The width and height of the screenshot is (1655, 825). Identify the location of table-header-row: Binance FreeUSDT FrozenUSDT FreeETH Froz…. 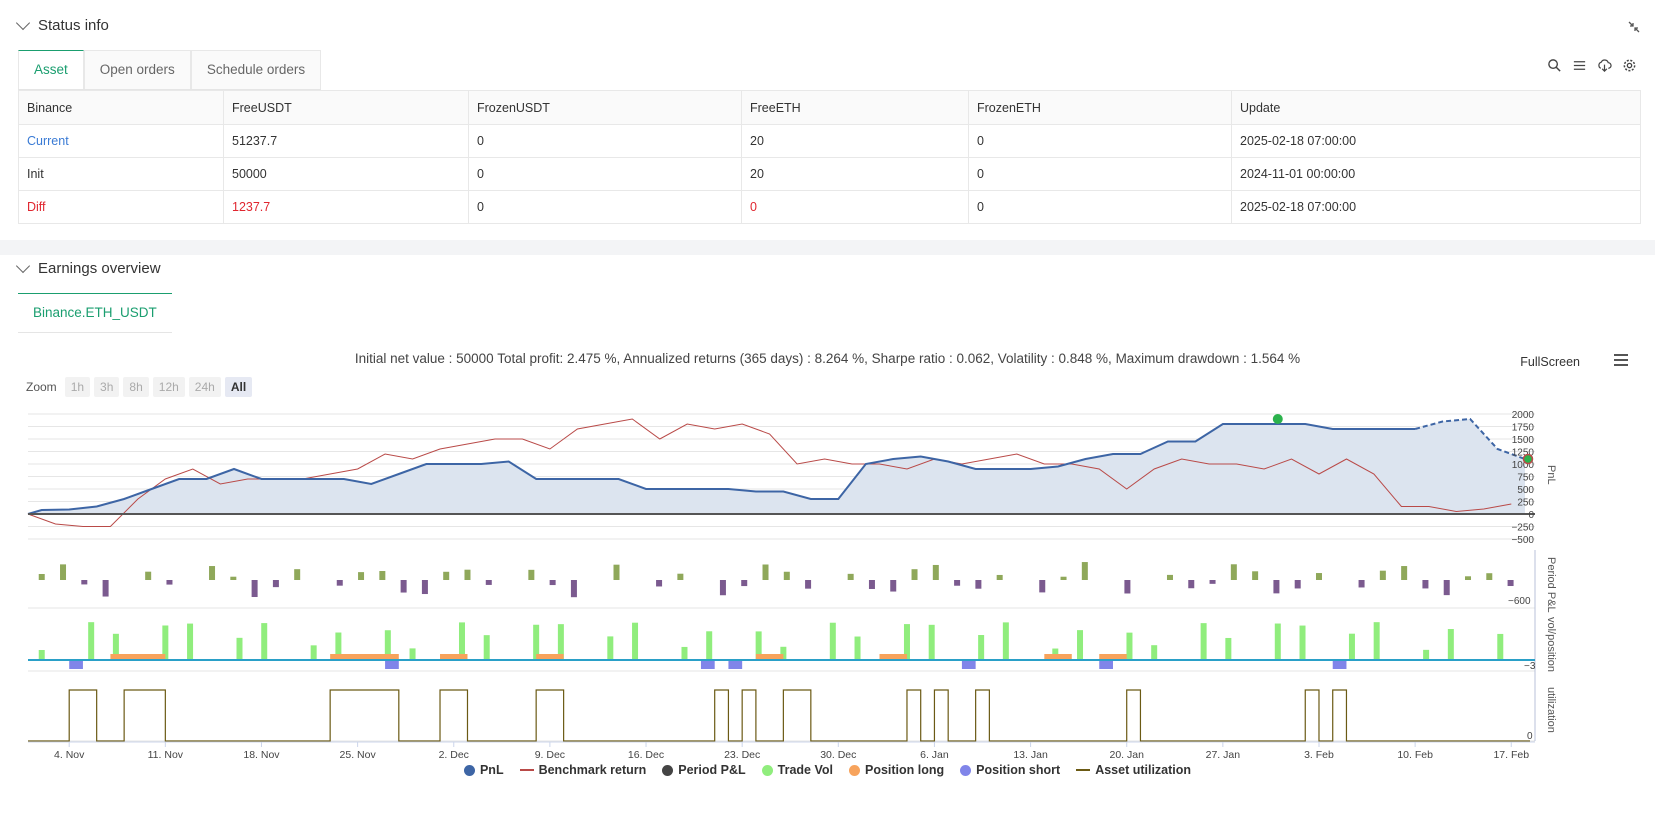
(829, 107).